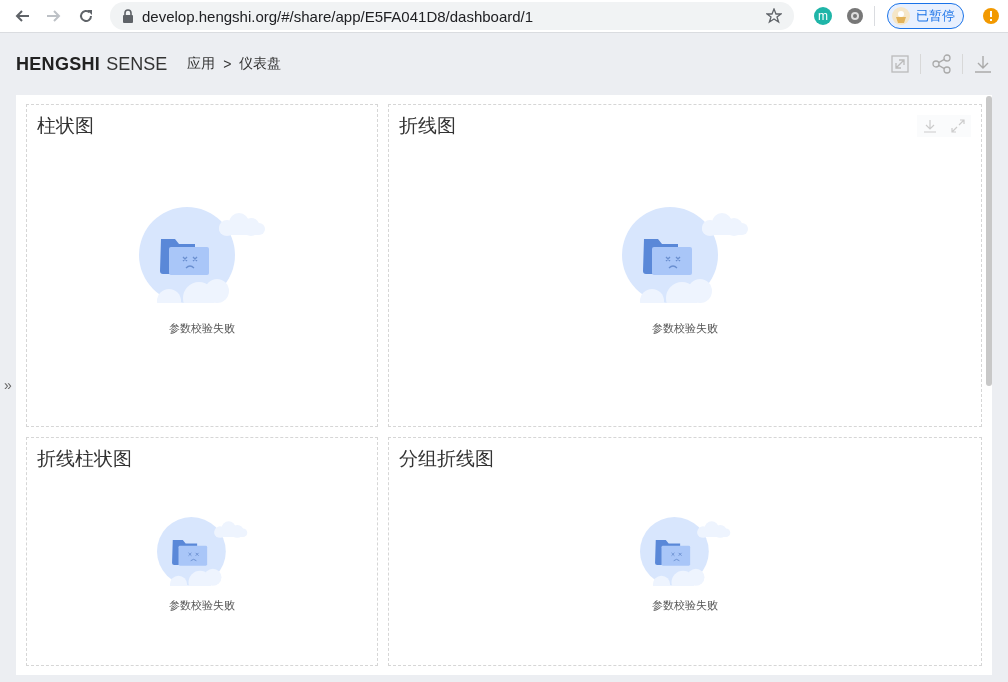 Image resolution: width=1008 pixels, height=682 pixels. Describe the element at coordinates (54, 16) in the screenshot. I see `forward-icon` at that location.